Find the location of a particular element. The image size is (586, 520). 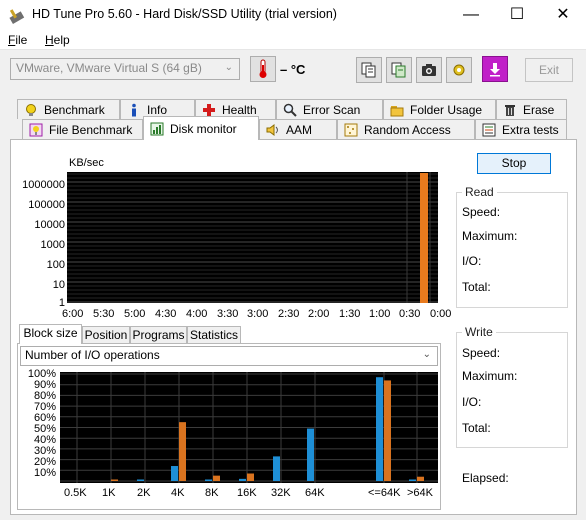

activity-bar is located at coordinates (424, 238).